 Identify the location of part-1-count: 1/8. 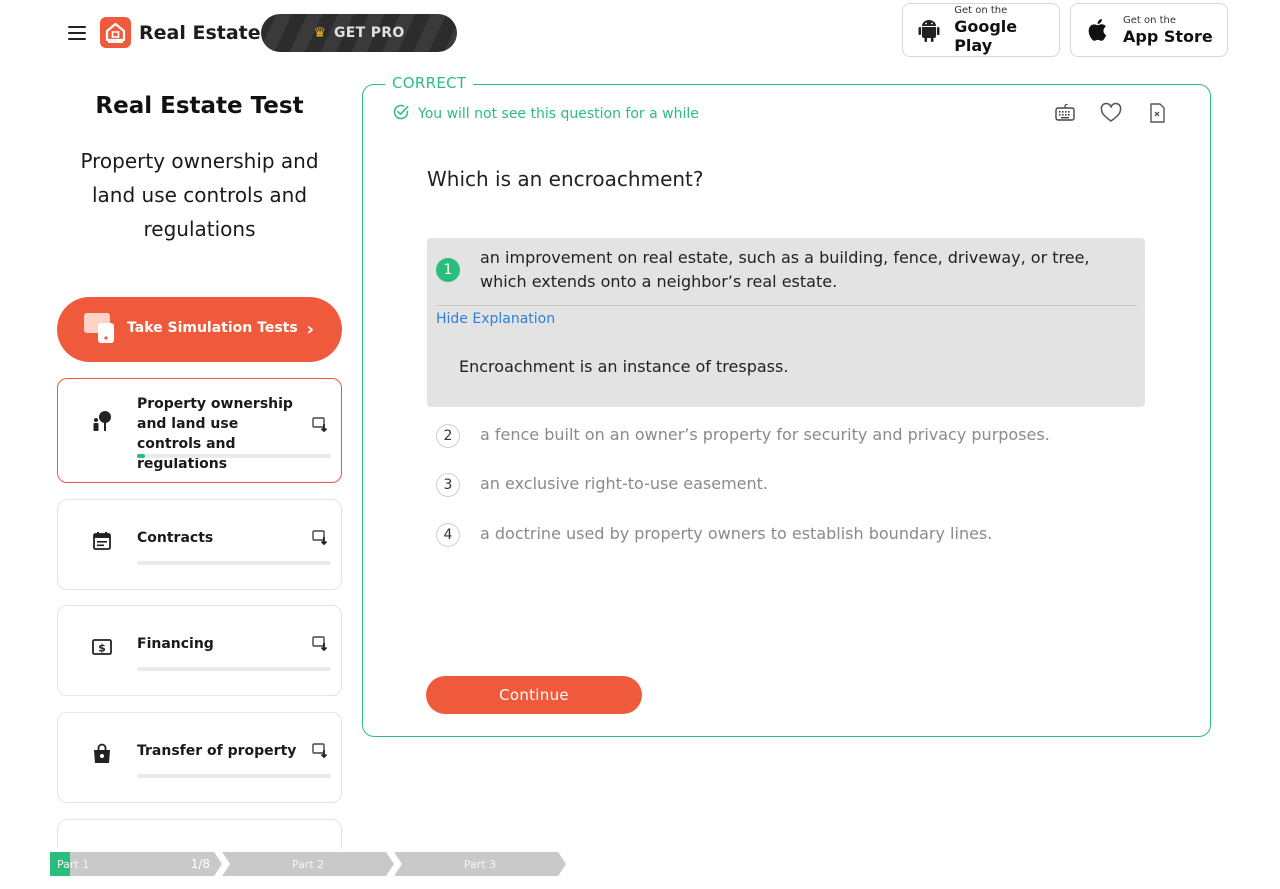
(200, 864).